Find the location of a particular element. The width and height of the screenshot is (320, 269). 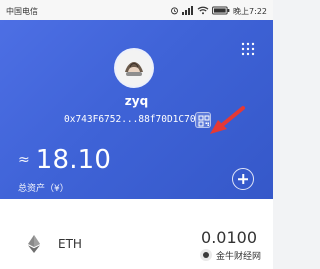

asset-amount: 0.0100 is located at coordinates (229, 237).